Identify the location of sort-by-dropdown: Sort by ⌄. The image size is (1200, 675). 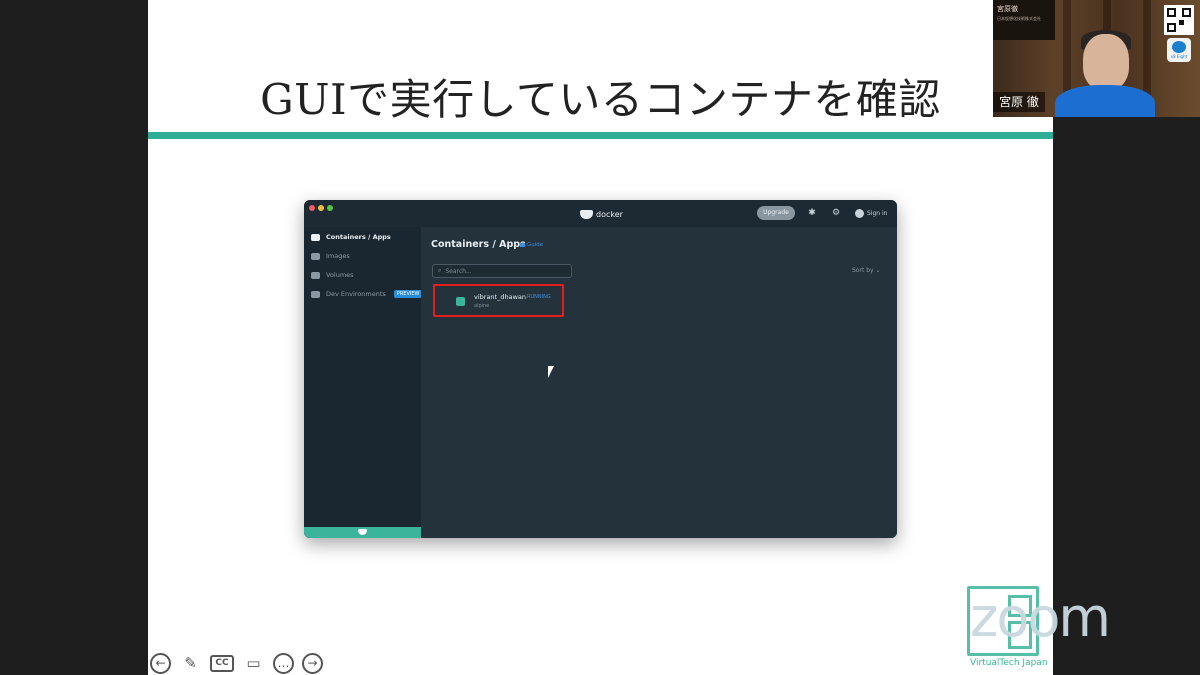
(866, 270).